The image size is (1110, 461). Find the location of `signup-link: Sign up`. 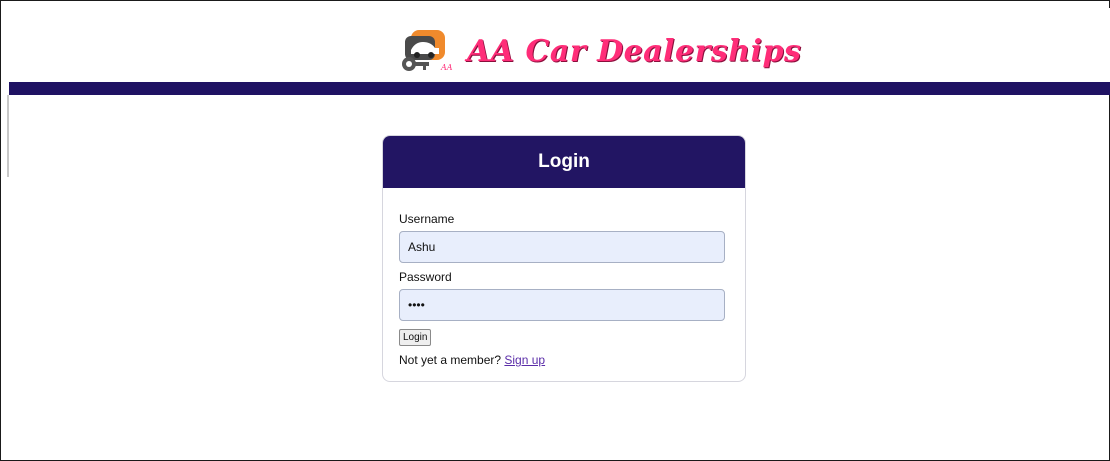

signup-link: Sign up is located at coordinates (524, 360).